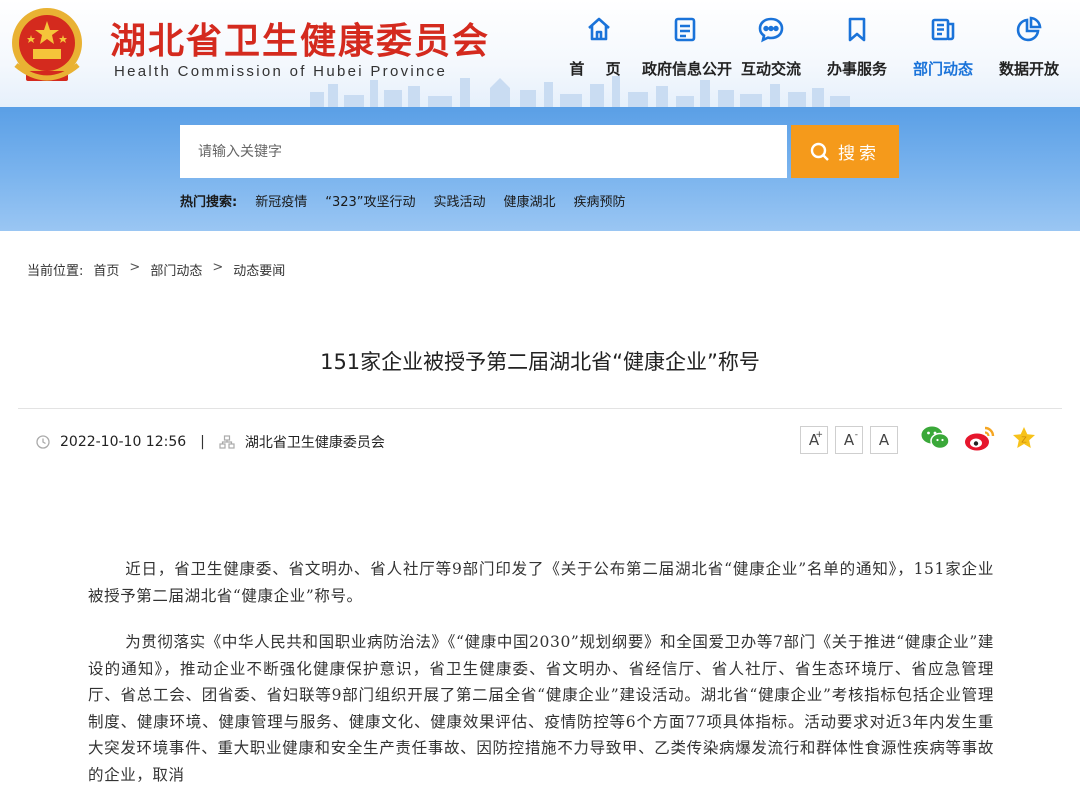 The image size is (1080, 791). I want to click on nav-item-gov-info: 政府信息公开, so click(687, 45).